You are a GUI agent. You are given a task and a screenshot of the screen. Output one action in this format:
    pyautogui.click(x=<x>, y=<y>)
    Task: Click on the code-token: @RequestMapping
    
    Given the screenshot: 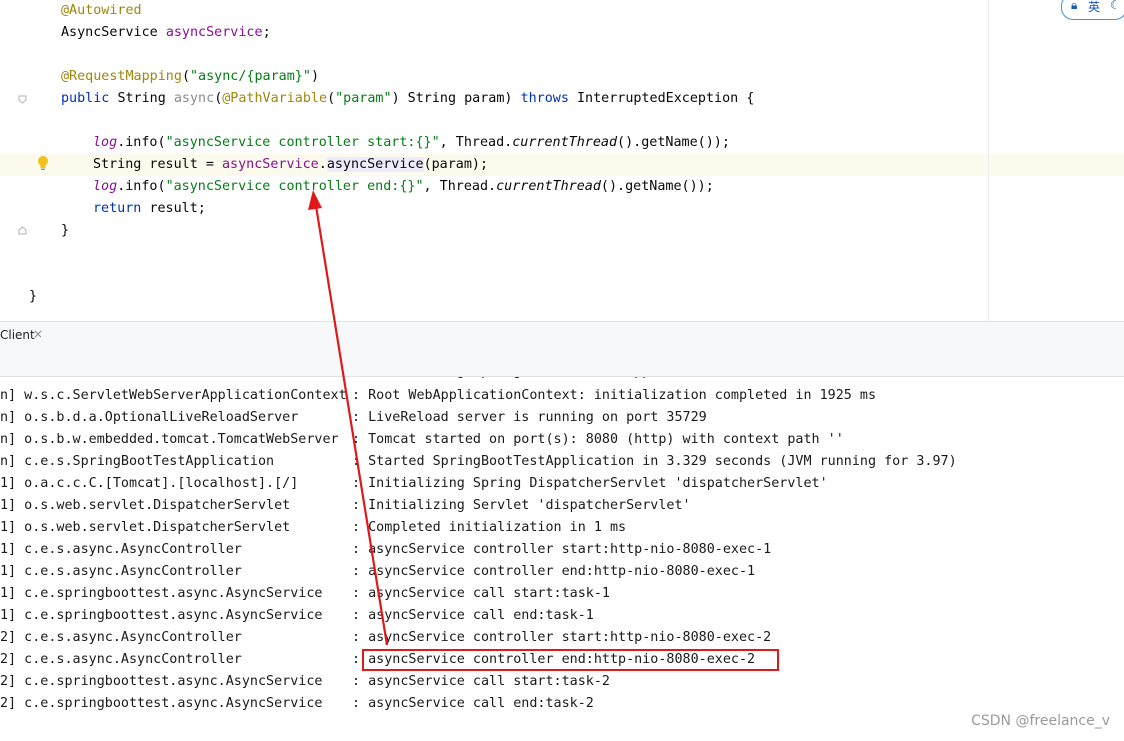 What is the action you would take?
    pyautogui.click(x=121, y=76)
    